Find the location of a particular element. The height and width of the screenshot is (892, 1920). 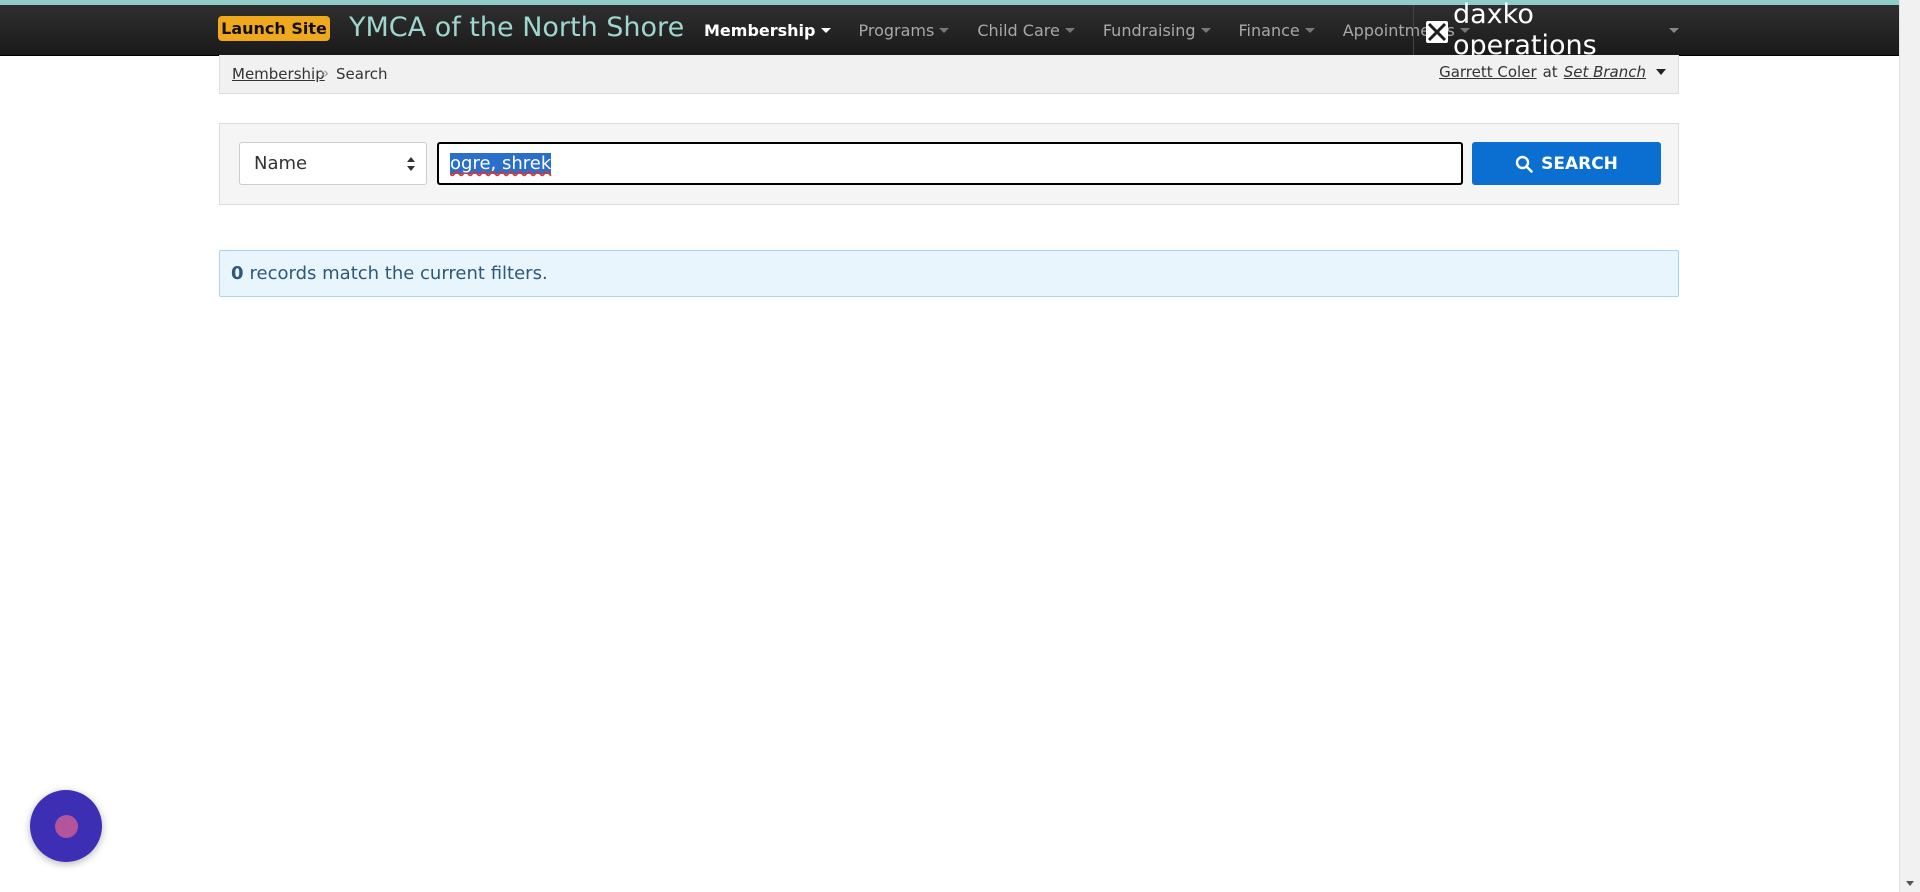

breadcrumb-current: Search is located at coordinates (362, 74).